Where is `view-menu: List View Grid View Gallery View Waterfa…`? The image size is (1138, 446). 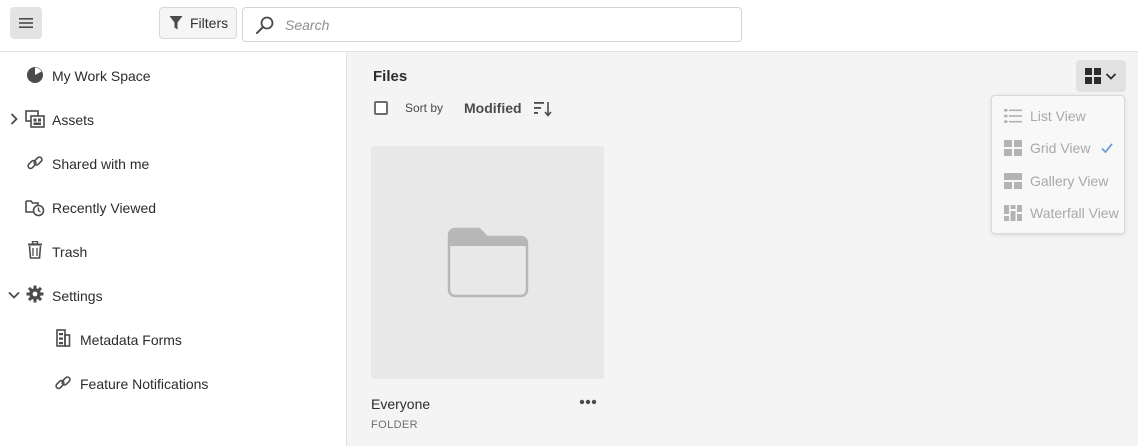 view-menu: List View Grid View Gallery View Waterfa… is located at coordinates (1058, 164).